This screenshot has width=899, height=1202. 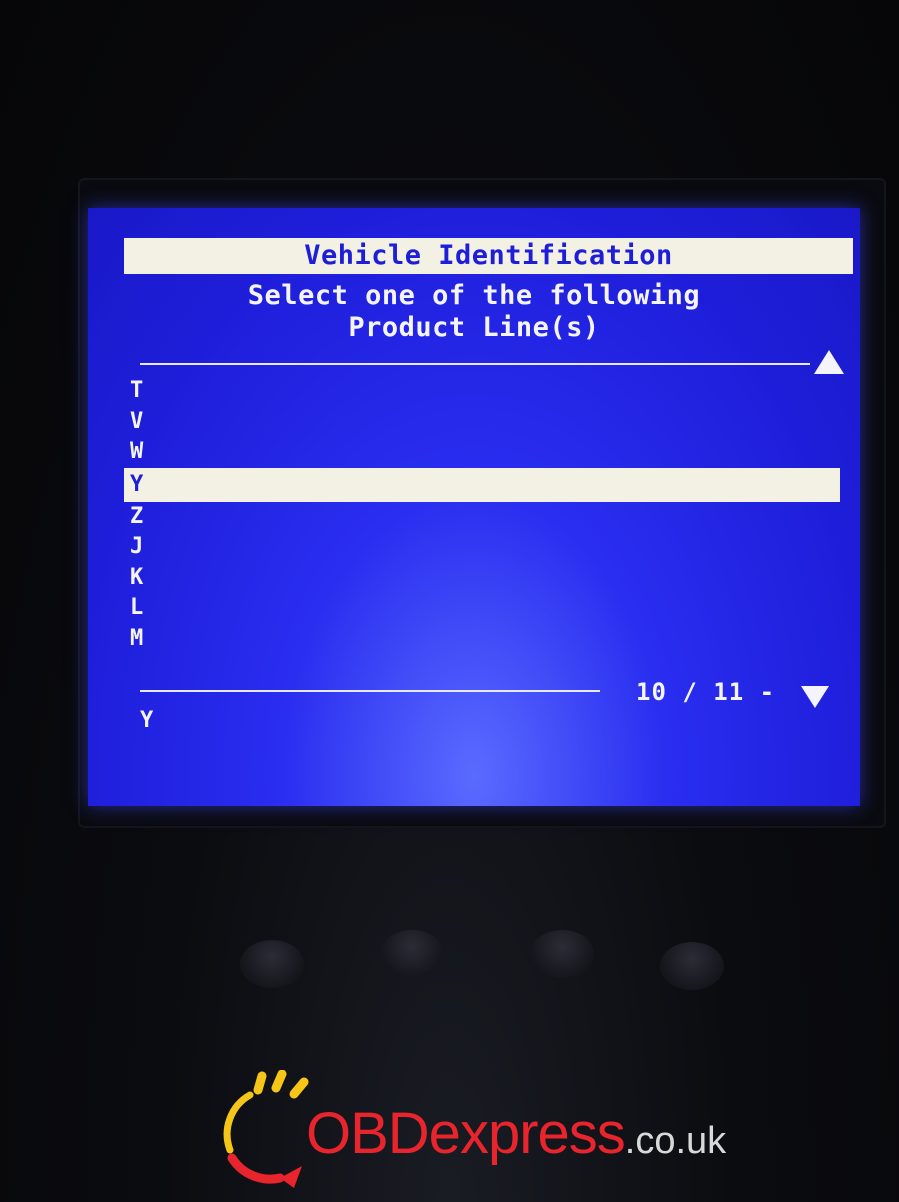 What do you see at coordinates (466, 1133) in the screenshot?
I see `watermark-brand: OBDexpress` at bounding box center [466, 1133].